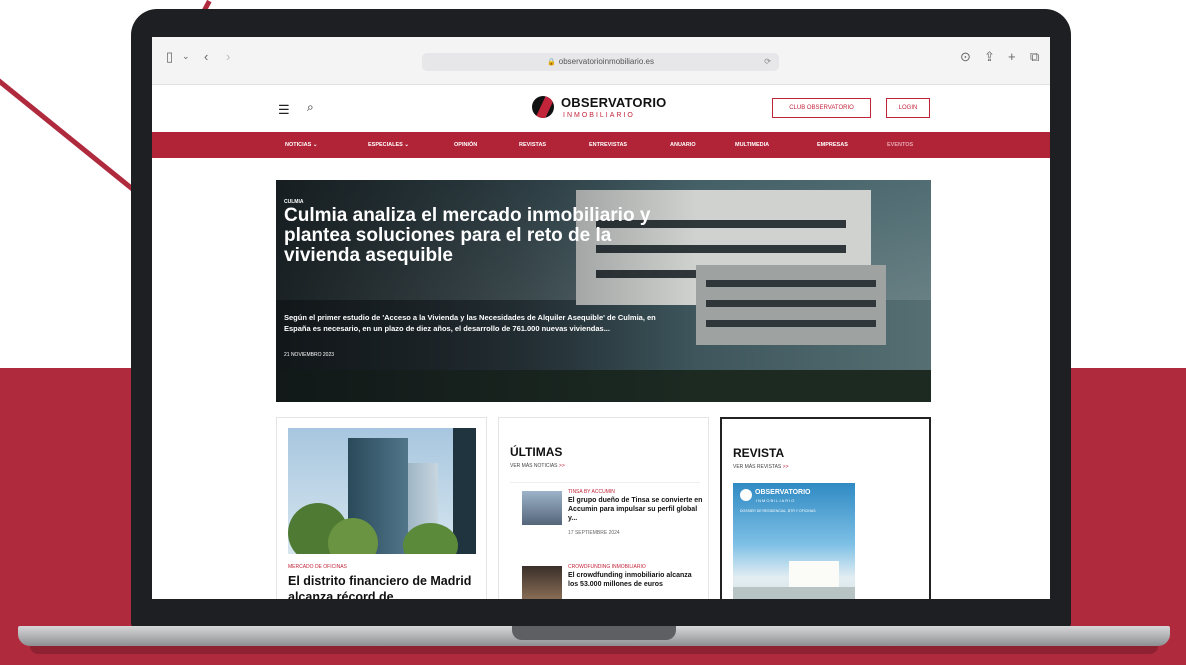  What do you see at coordinates (794, 593) in the screenshot?
I see `magazine-cover-pool` at bounding box center [794, 593].